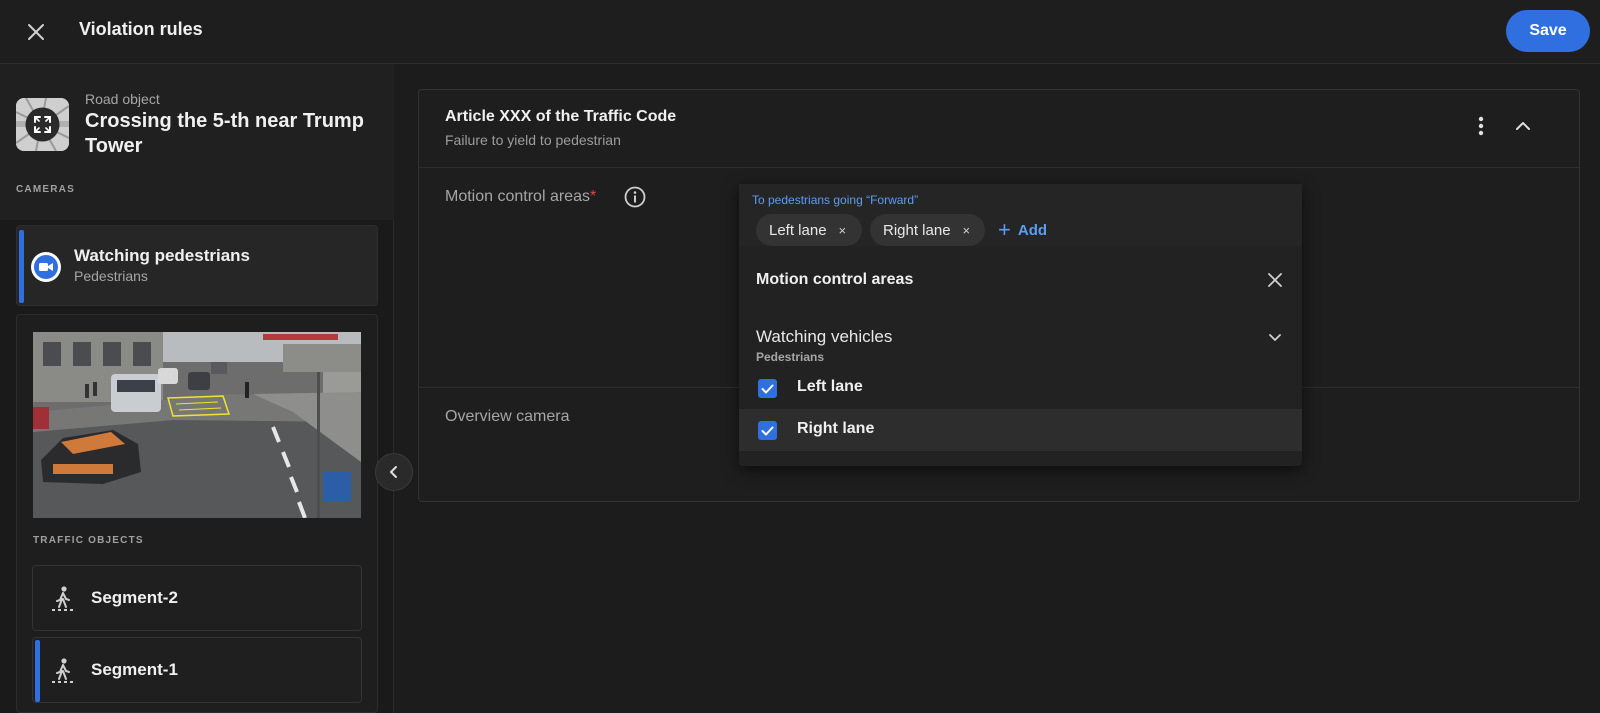  I want to click on option-label: Left lane, so click(830, 386).